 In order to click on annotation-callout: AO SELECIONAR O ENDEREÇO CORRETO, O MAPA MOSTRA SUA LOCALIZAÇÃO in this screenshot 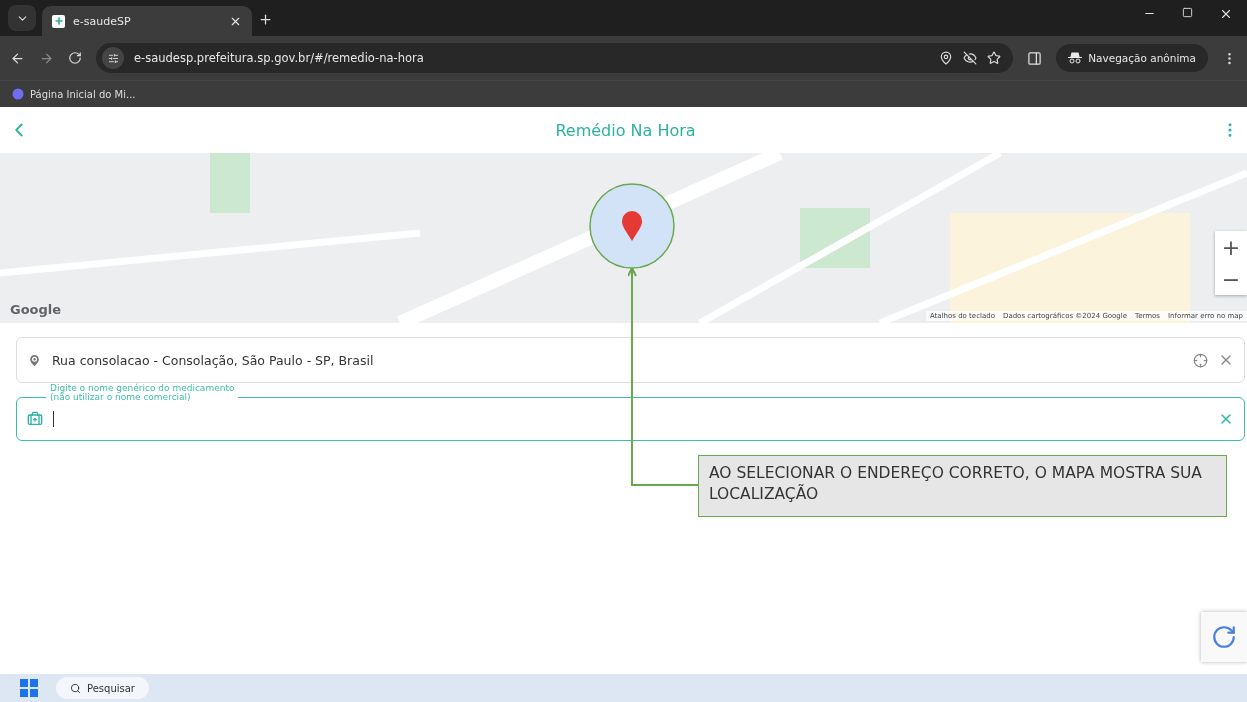, I will do `click(962, 486)`.